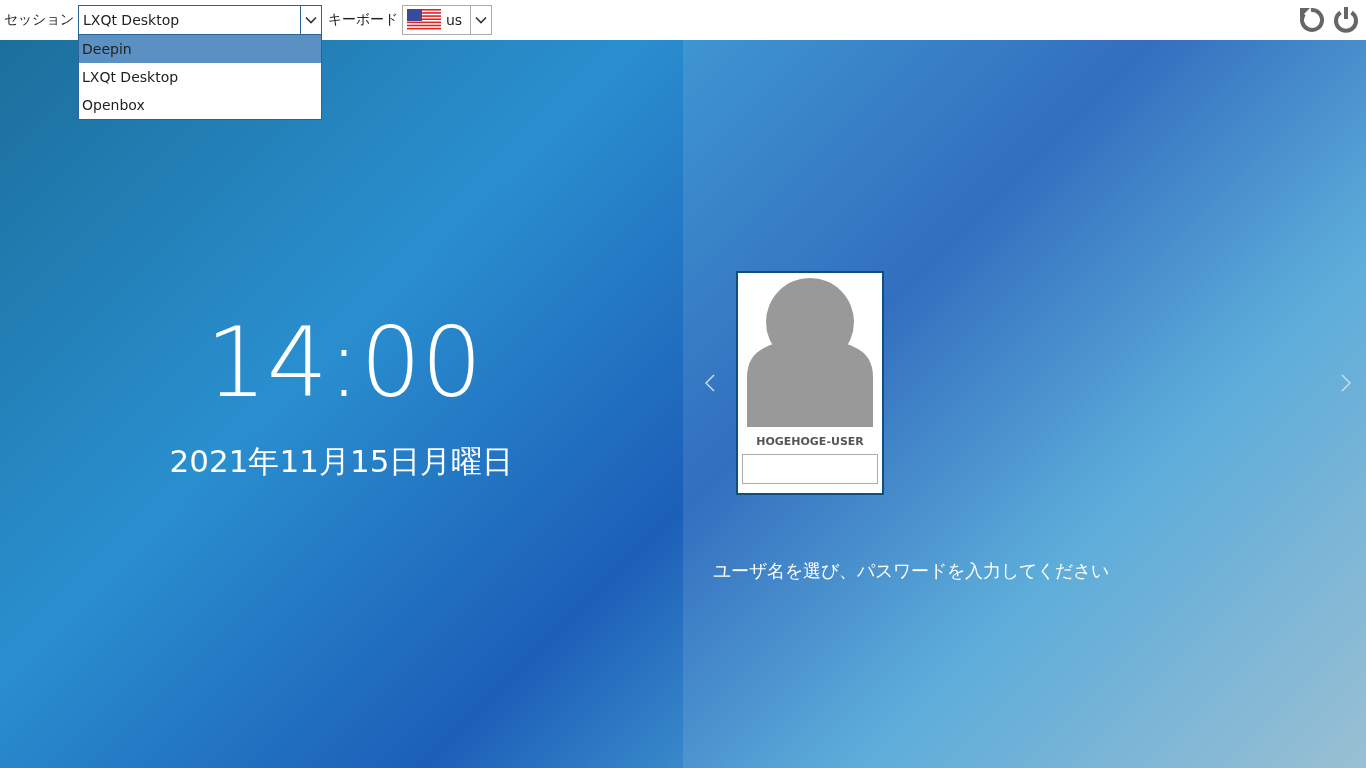 Image resolution: width=1366 pixels, height=768 pixels. I want to click on session-dropdown: LXQt Desktop, so click(200, 20).